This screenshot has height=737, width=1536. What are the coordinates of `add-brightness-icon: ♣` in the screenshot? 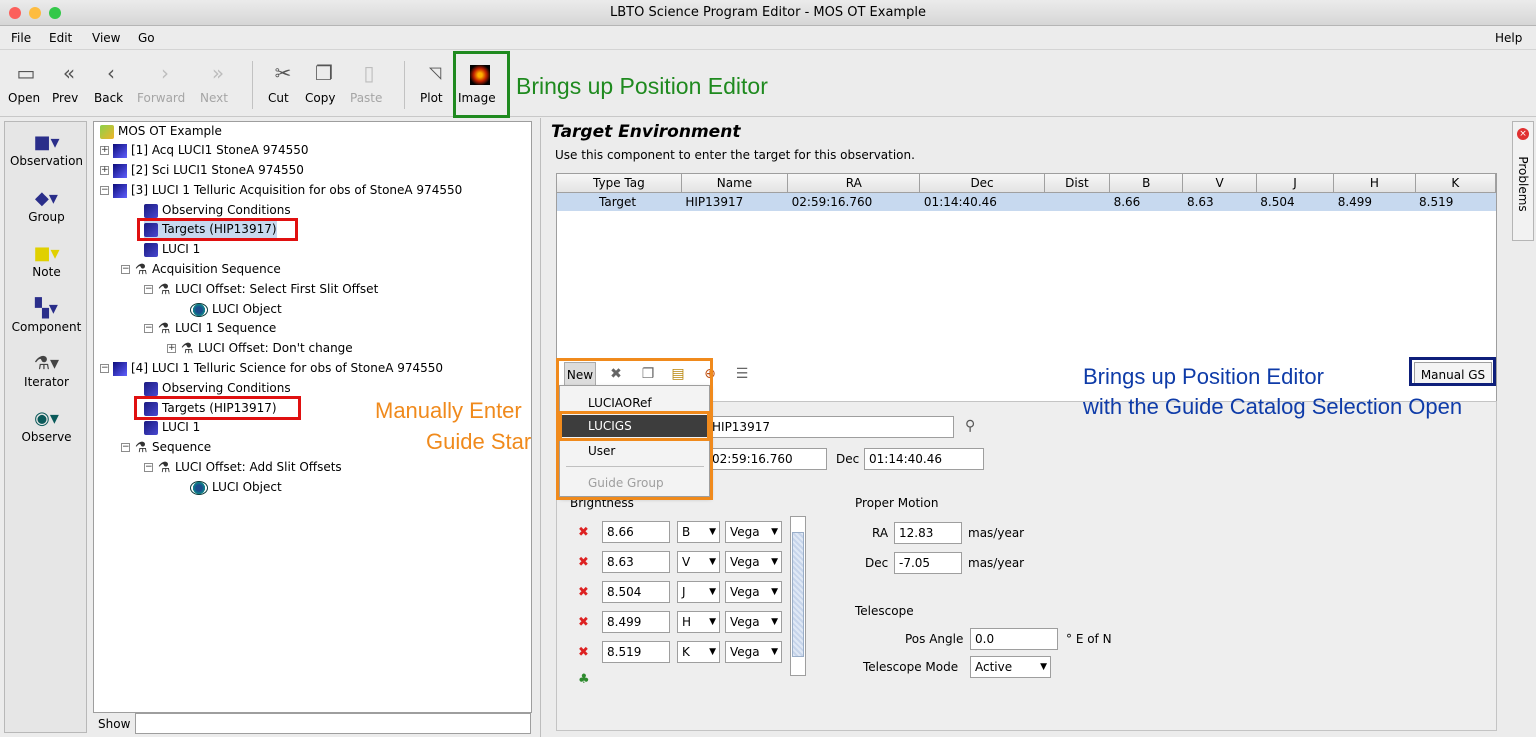 It's located at (584, 679).